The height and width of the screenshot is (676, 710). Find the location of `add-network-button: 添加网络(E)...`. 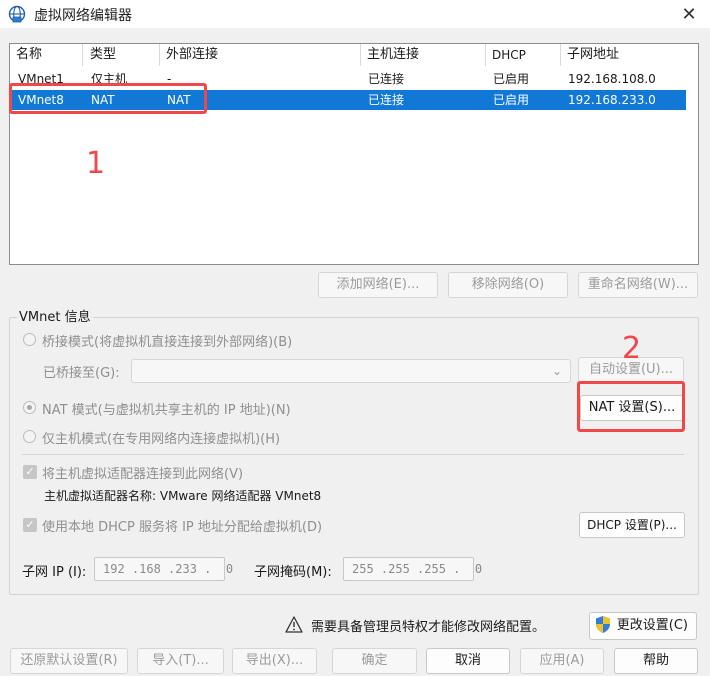

add-network-button: 添加网络(E)... is located at coordinates (378, 285).